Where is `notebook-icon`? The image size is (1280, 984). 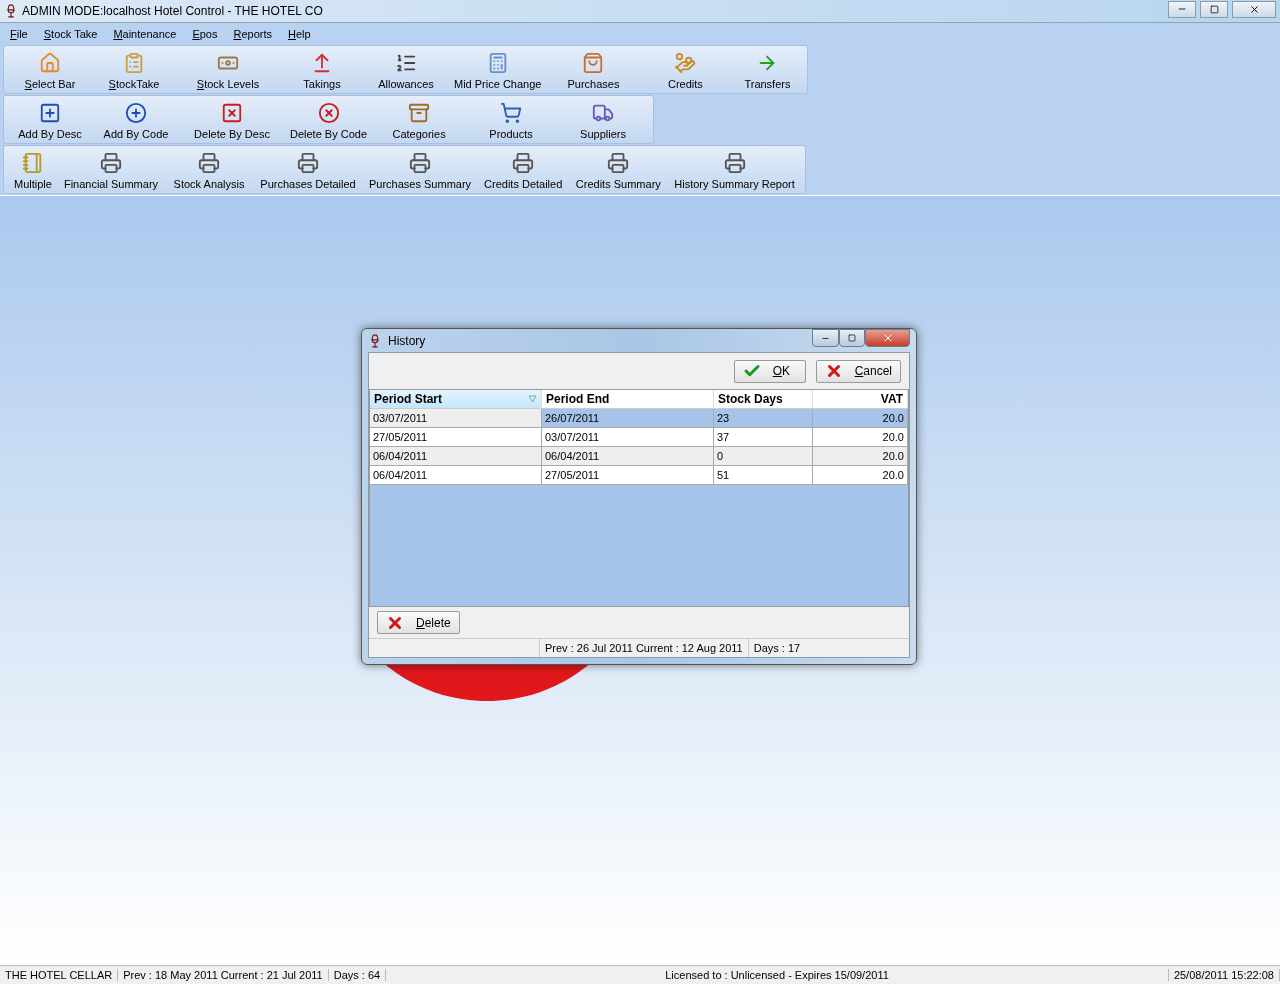
notebook-icon is located at coordinates (32, 163).